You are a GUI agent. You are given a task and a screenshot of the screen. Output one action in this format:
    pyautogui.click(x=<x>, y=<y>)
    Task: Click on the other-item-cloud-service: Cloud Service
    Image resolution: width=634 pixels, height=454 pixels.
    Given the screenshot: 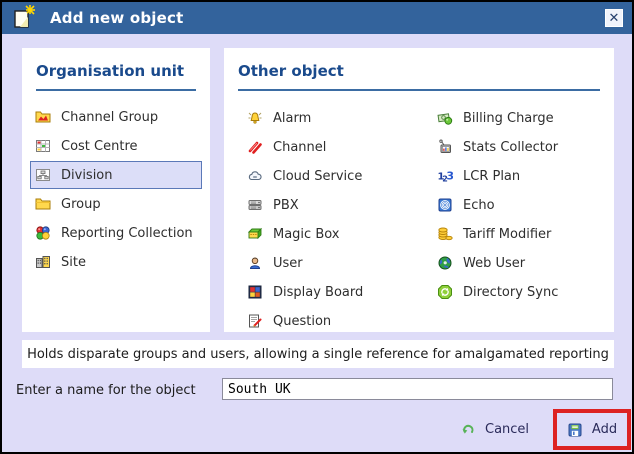 What is the action you would take?
    pyautogui.click(x=329, y=176)
    